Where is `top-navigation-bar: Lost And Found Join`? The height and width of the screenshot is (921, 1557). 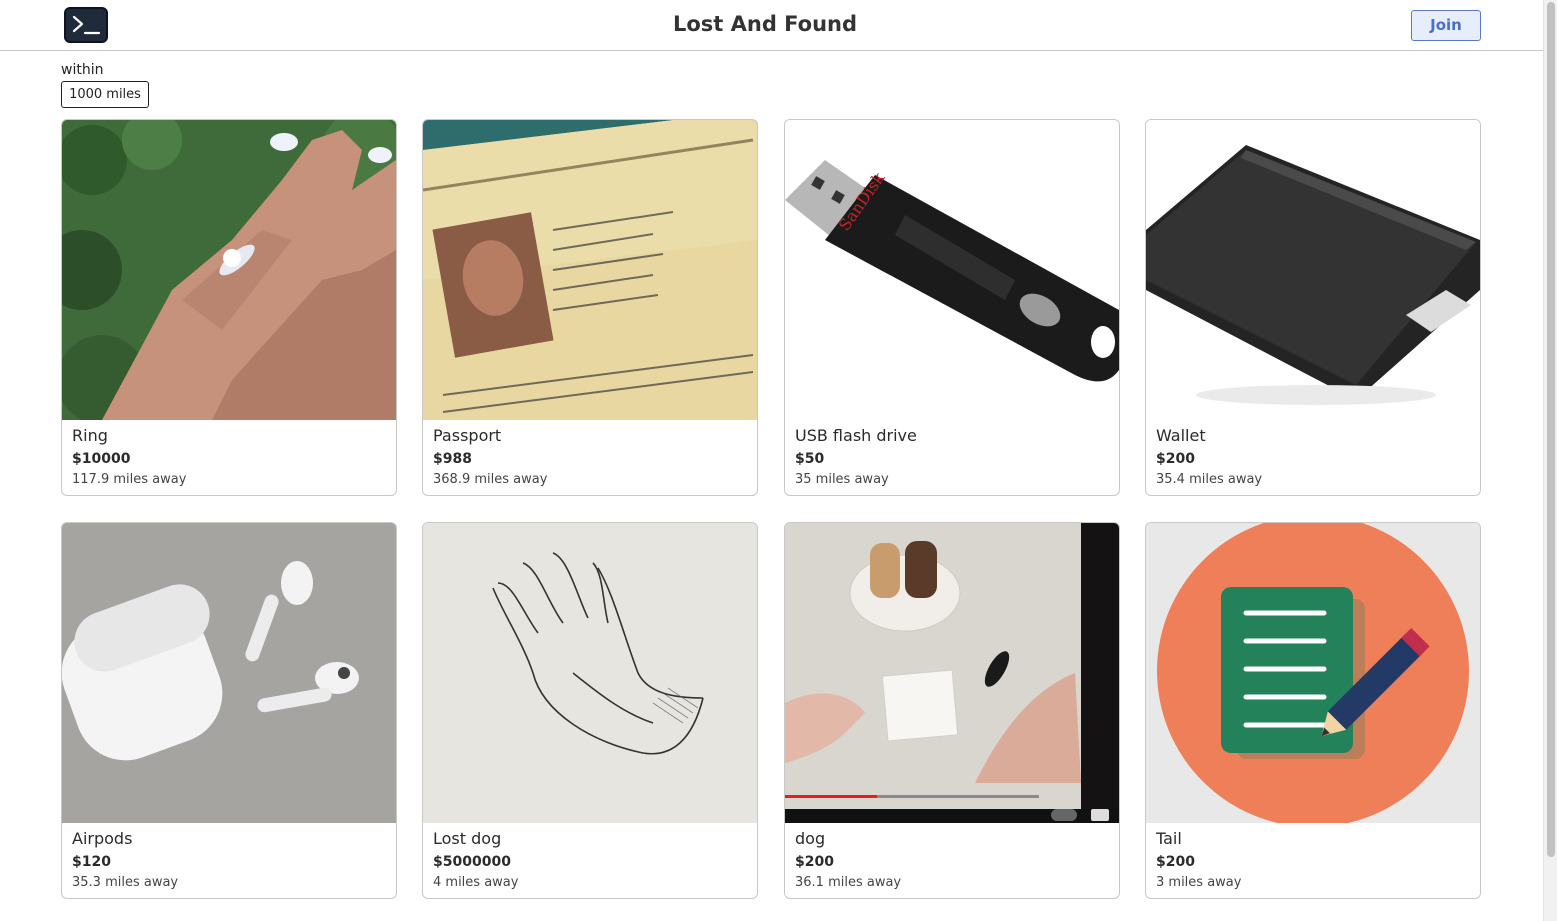 top-navigation-bar: Lost And Found Join is located at coordinates (771, 25).